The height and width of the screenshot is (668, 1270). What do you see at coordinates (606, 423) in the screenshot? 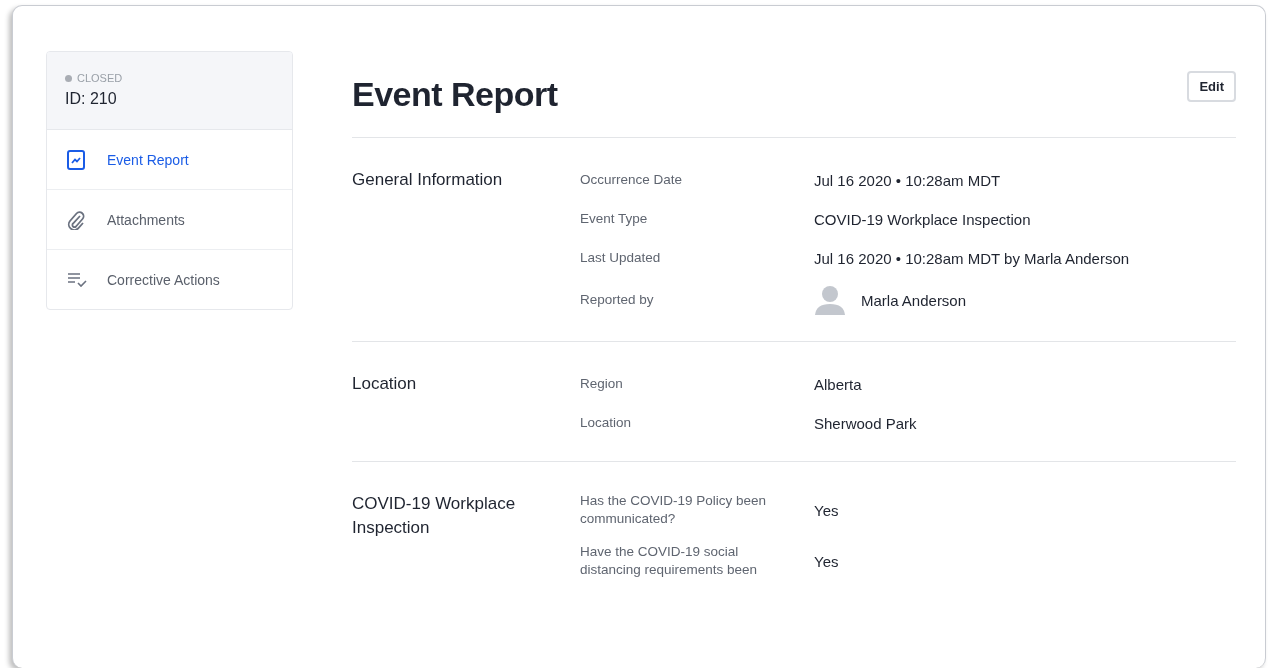
I see `field-label: Location` at bounding box center [606, 423].